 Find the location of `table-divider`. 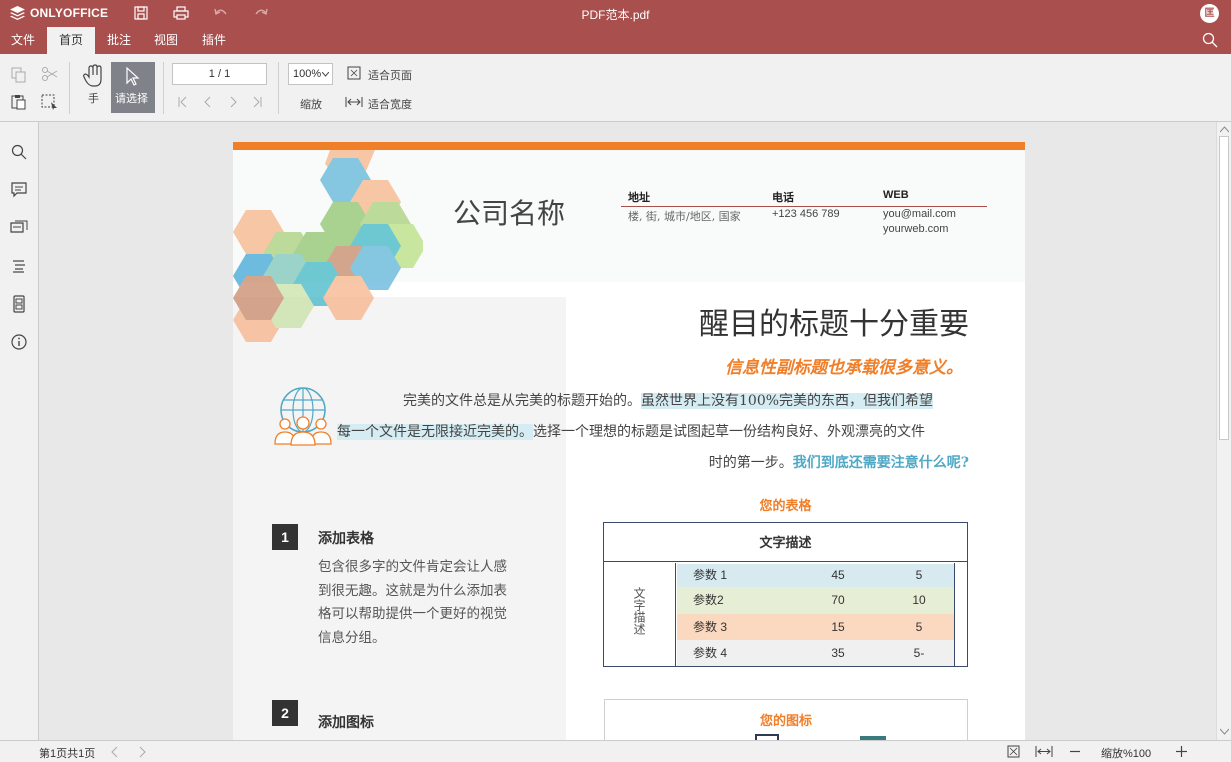

table-divider is located at coordinates (954, 614).